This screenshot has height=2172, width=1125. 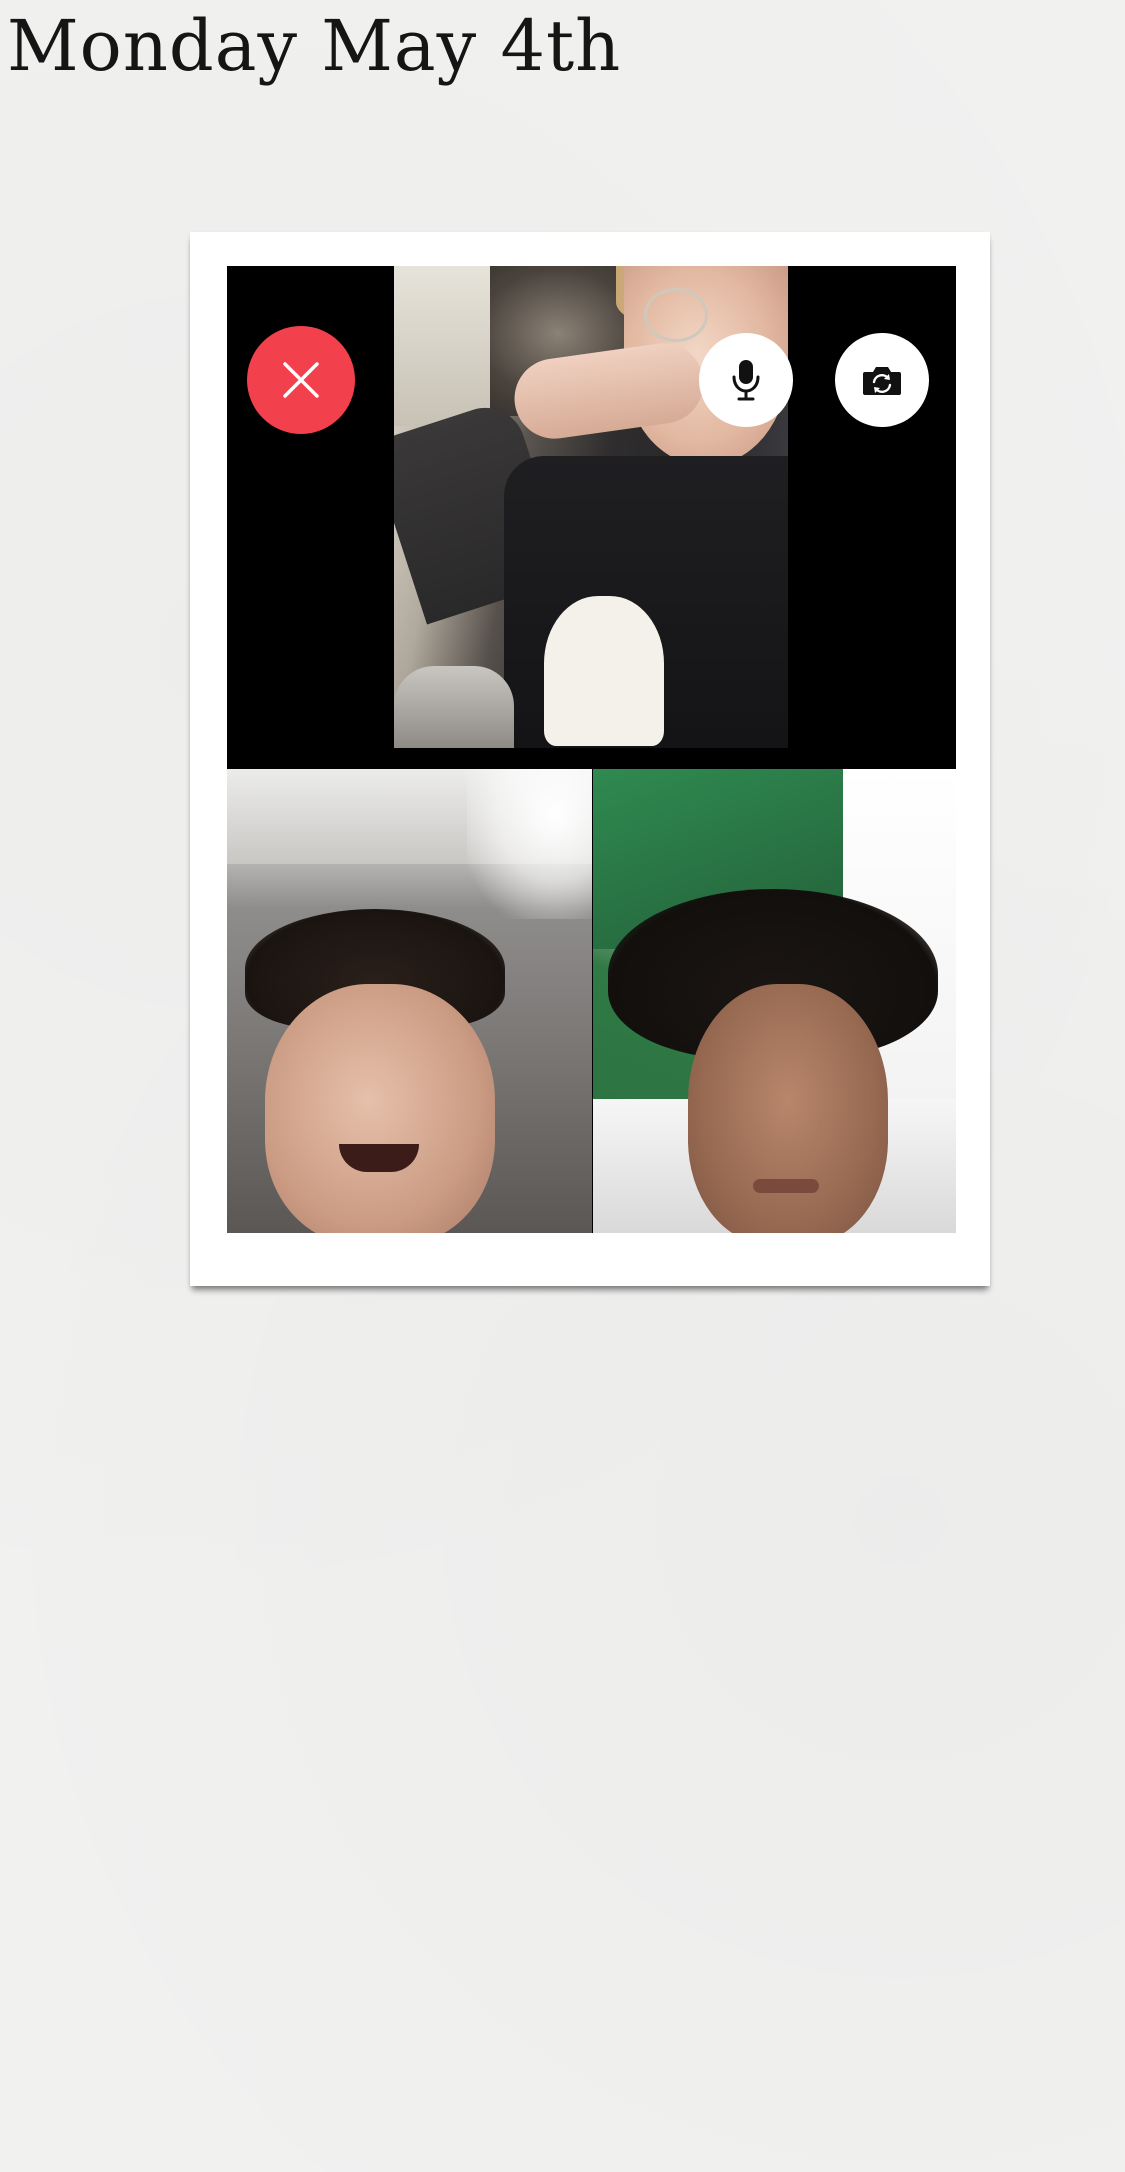 I want to click on flip-camera-button, so click(x=882, y=380).